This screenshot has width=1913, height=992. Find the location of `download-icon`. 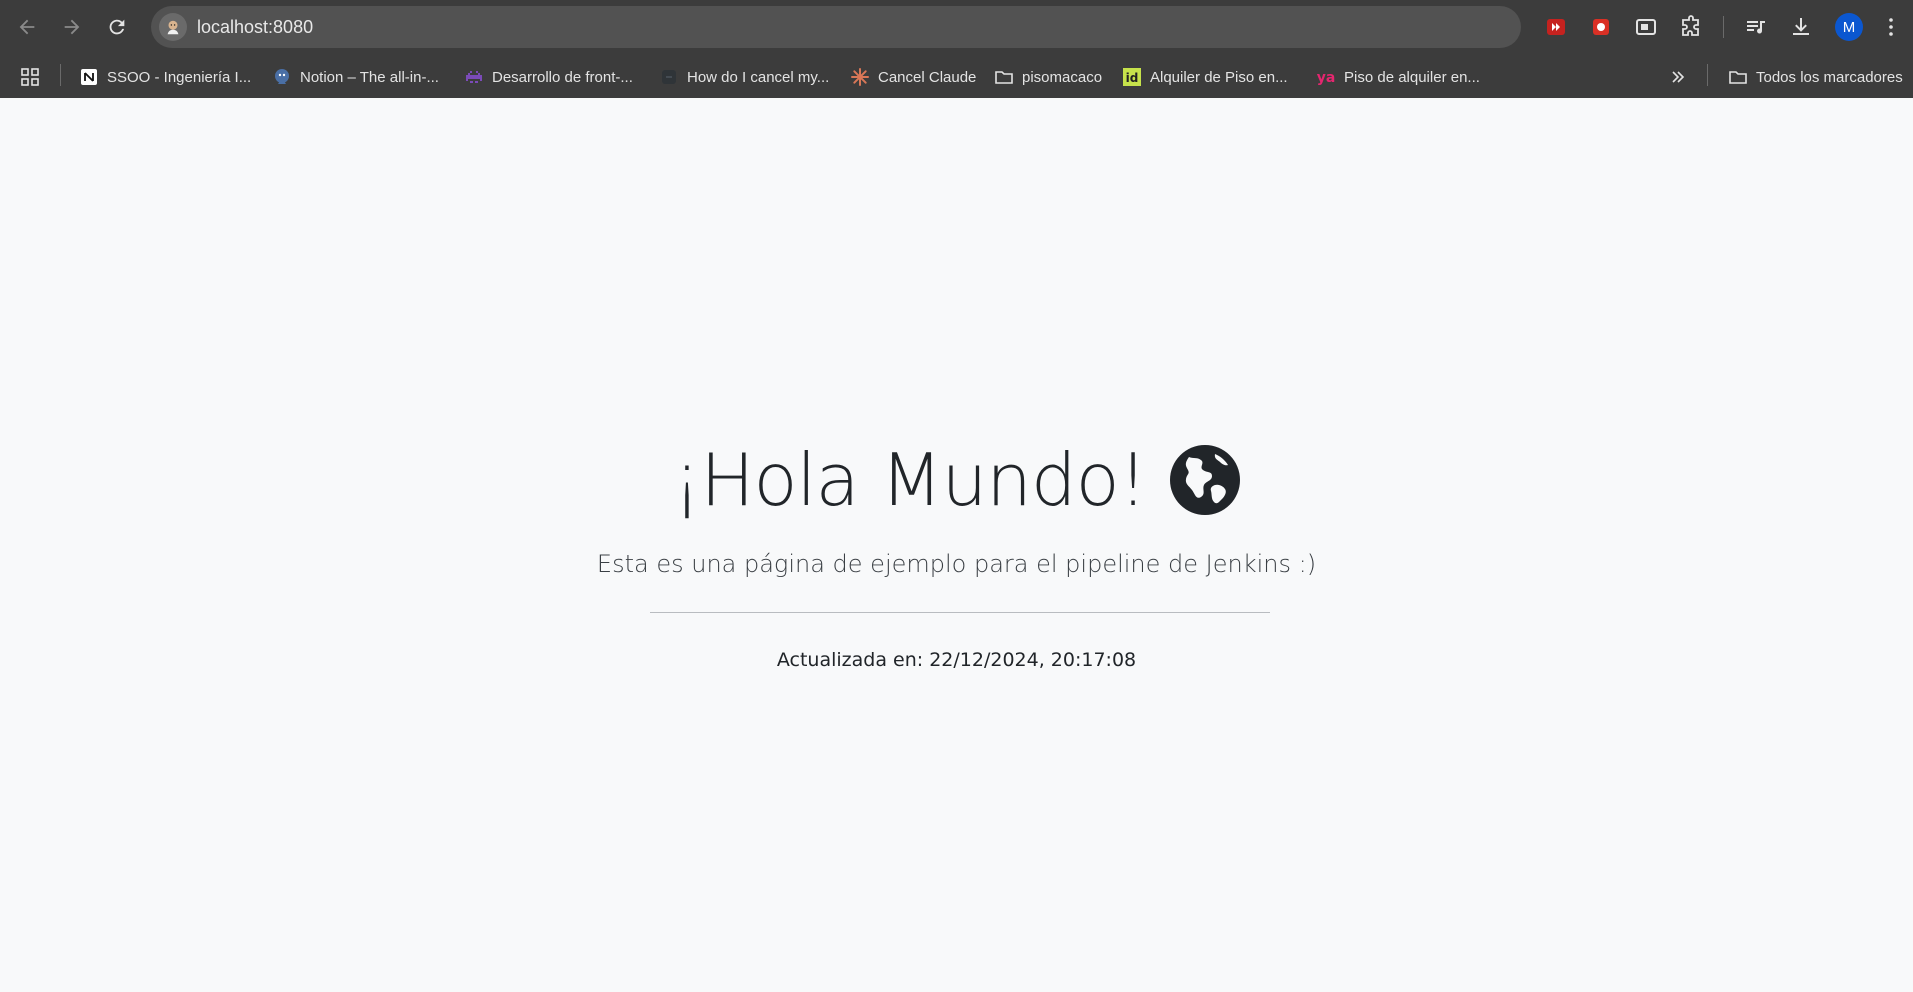

download-icon is located at coordinates (1801, 26).